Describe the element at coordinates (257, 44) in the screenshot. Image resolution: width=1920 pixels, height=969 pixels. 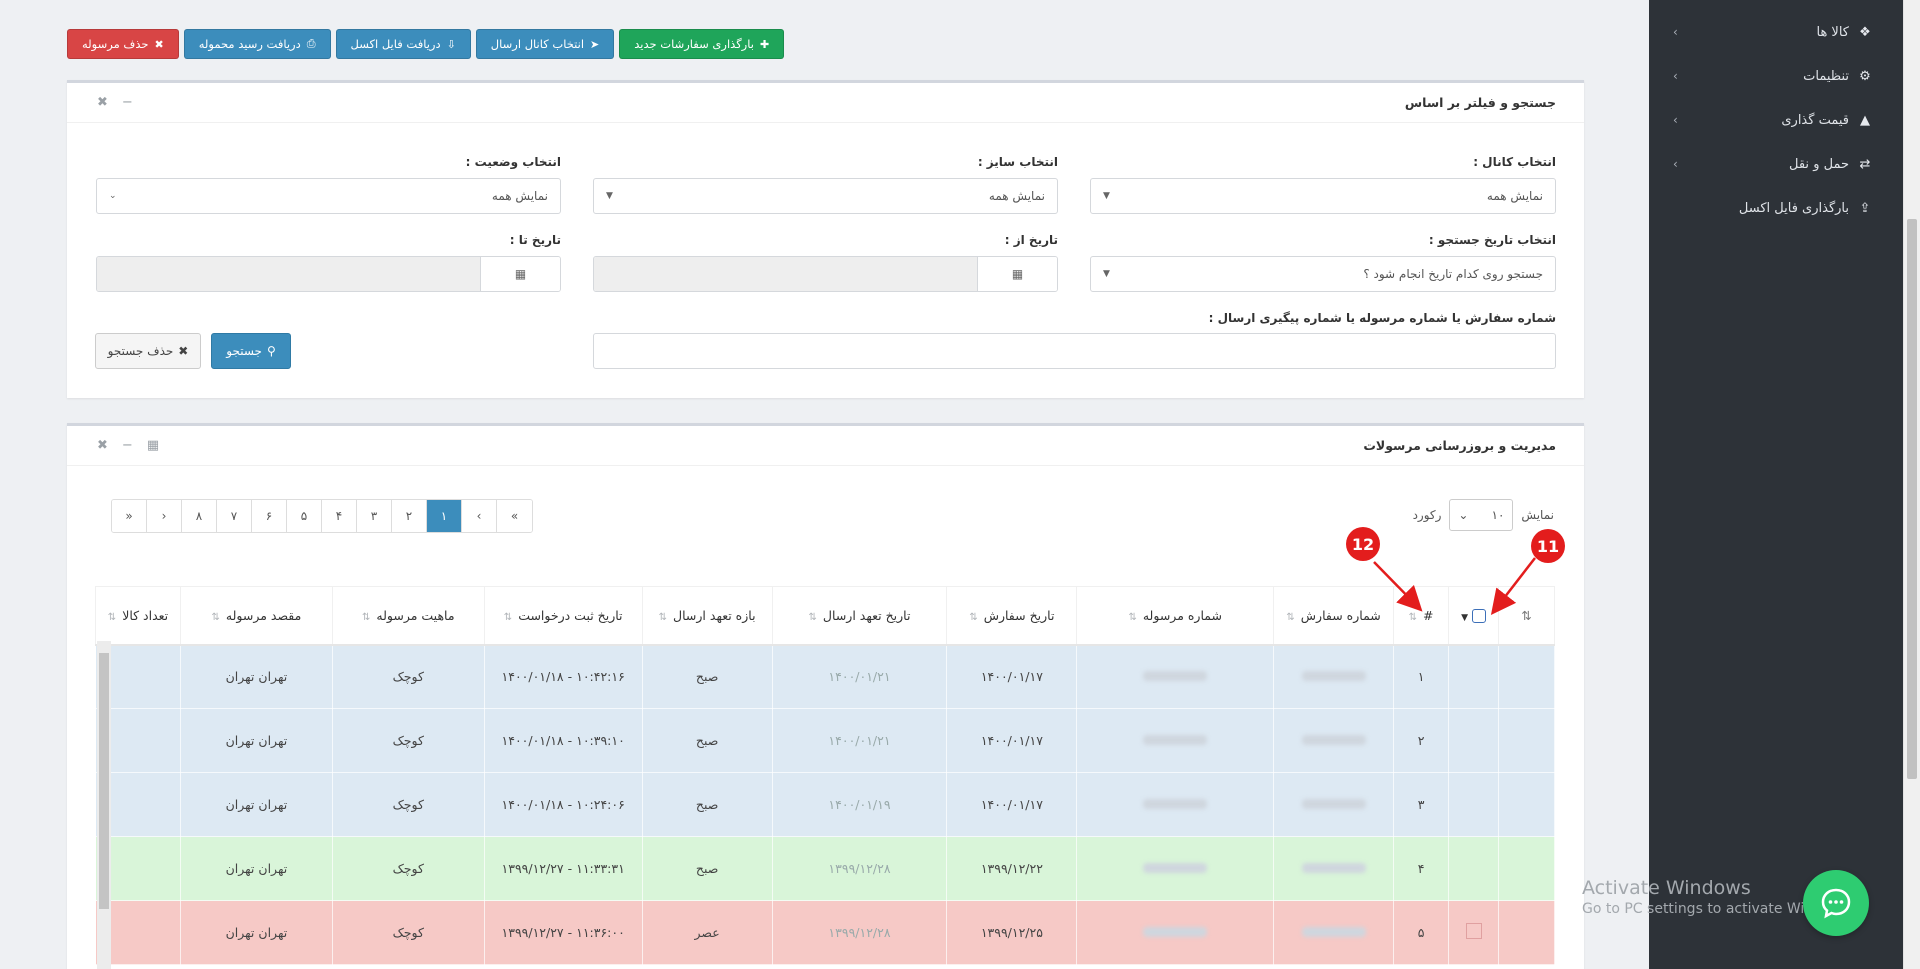
I see `receipt-button: دریافت رسید محموله ⎙` at that location.